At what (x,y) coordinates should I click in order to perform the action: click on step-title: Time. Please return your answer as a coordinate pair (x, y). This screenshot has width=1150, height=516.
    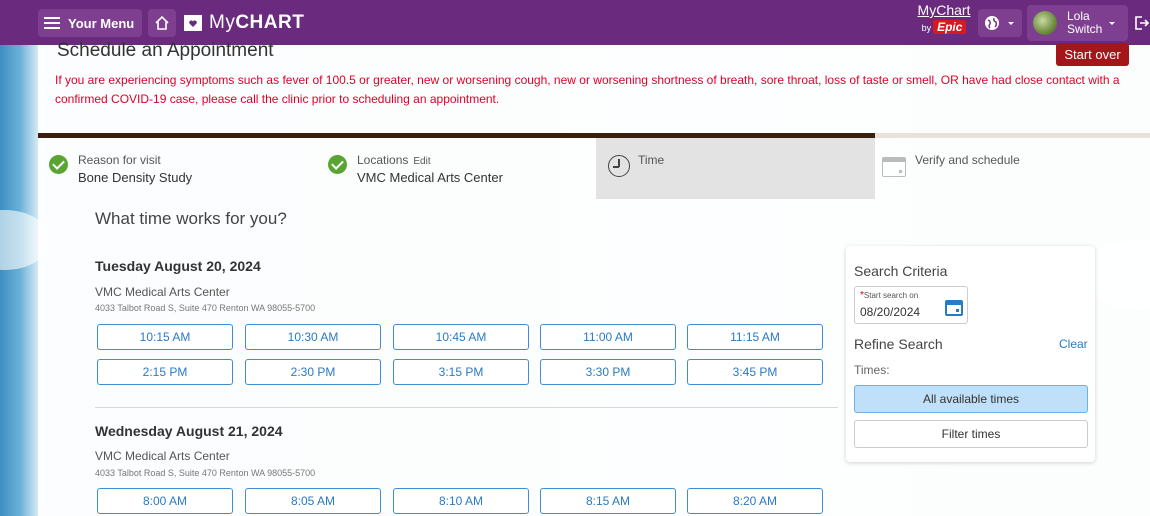
    Looking at the image, I should click on (651, 160).